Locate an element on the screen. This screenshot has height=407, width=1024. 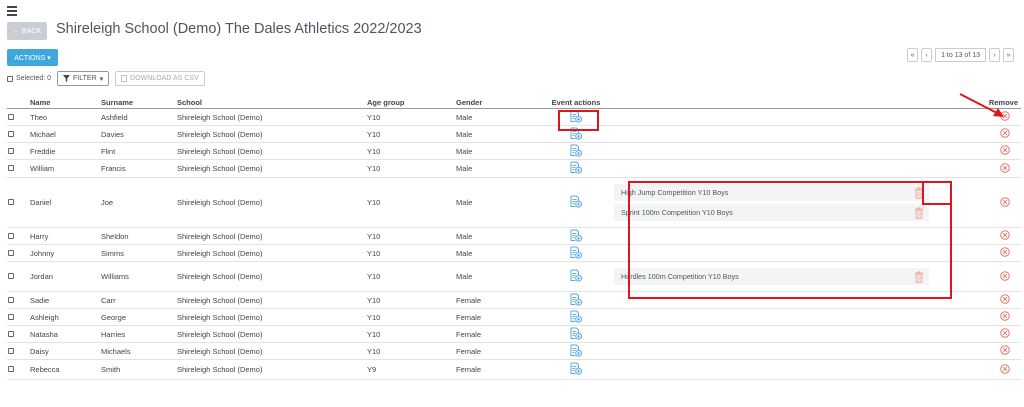
cell-surname: Sheldon is located at coordinates (139, 236).